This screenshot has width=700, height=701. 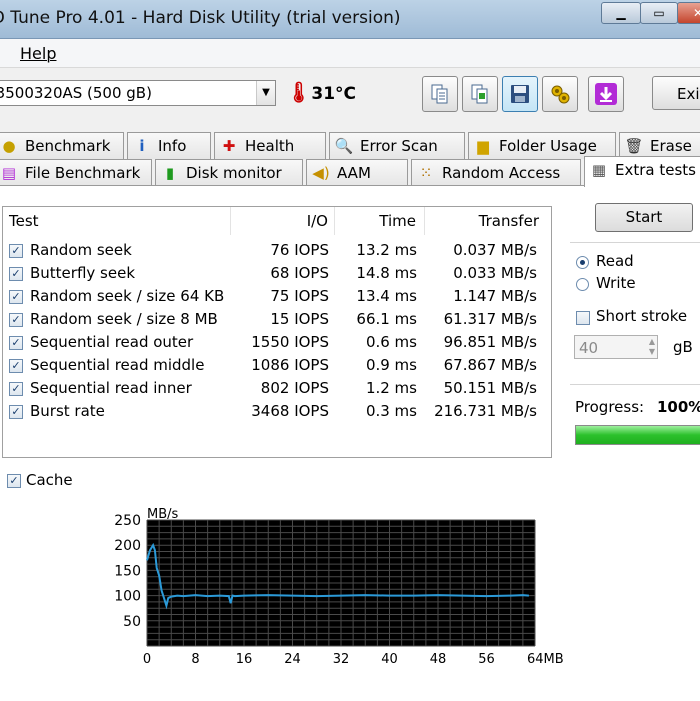 I want to click on column-header-test: Test, so click(x=117, y=221).